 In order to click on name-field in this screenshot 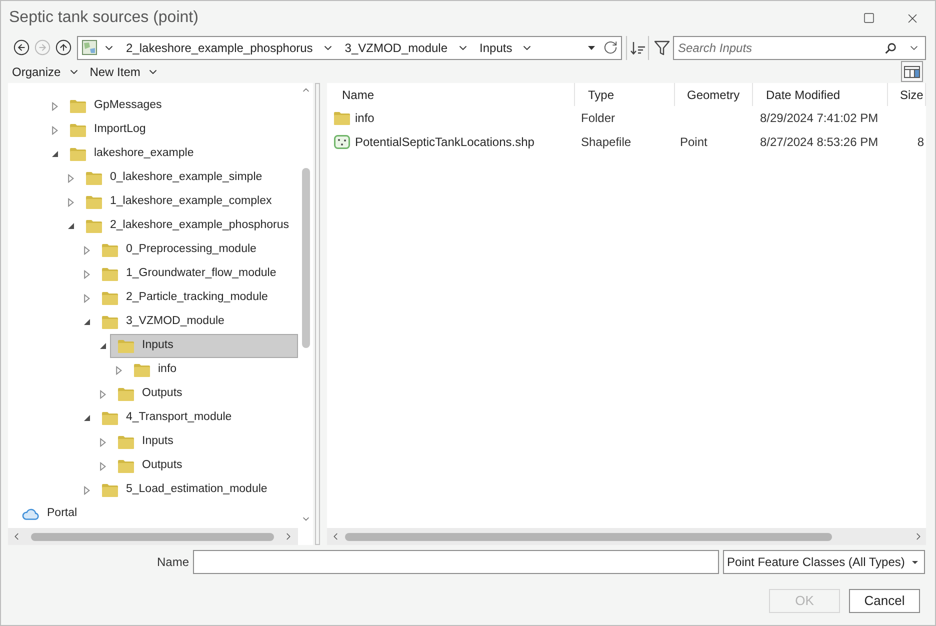, I will do `click(456, 562)`.